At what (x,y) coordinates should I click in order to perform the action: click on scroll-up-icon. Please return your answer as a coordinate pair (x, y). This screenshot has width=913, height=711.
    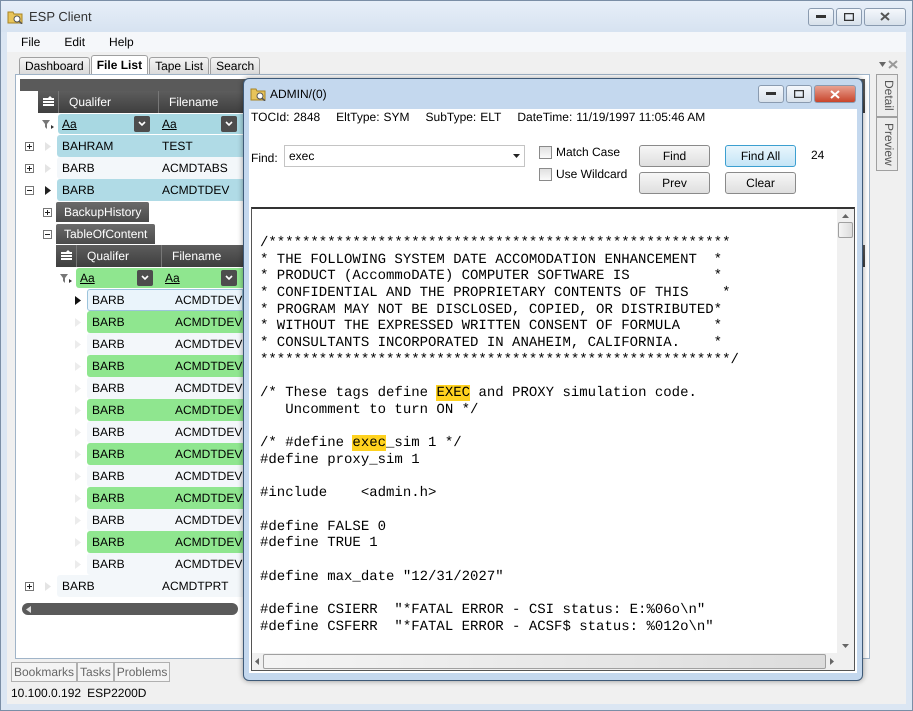
    Looking at the image, I should click on (845, 216).